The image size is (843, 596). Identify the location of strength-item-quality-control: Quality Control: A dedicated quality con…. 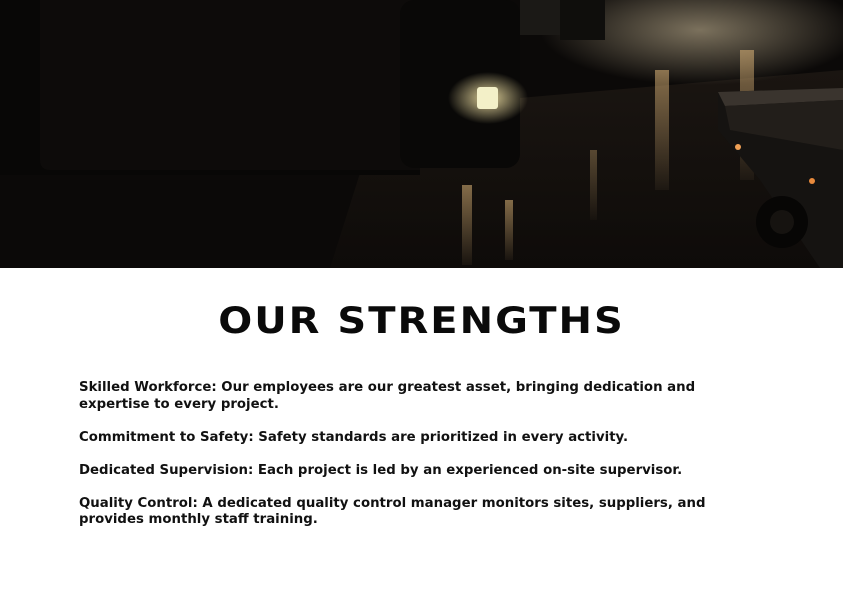
(392, 511).